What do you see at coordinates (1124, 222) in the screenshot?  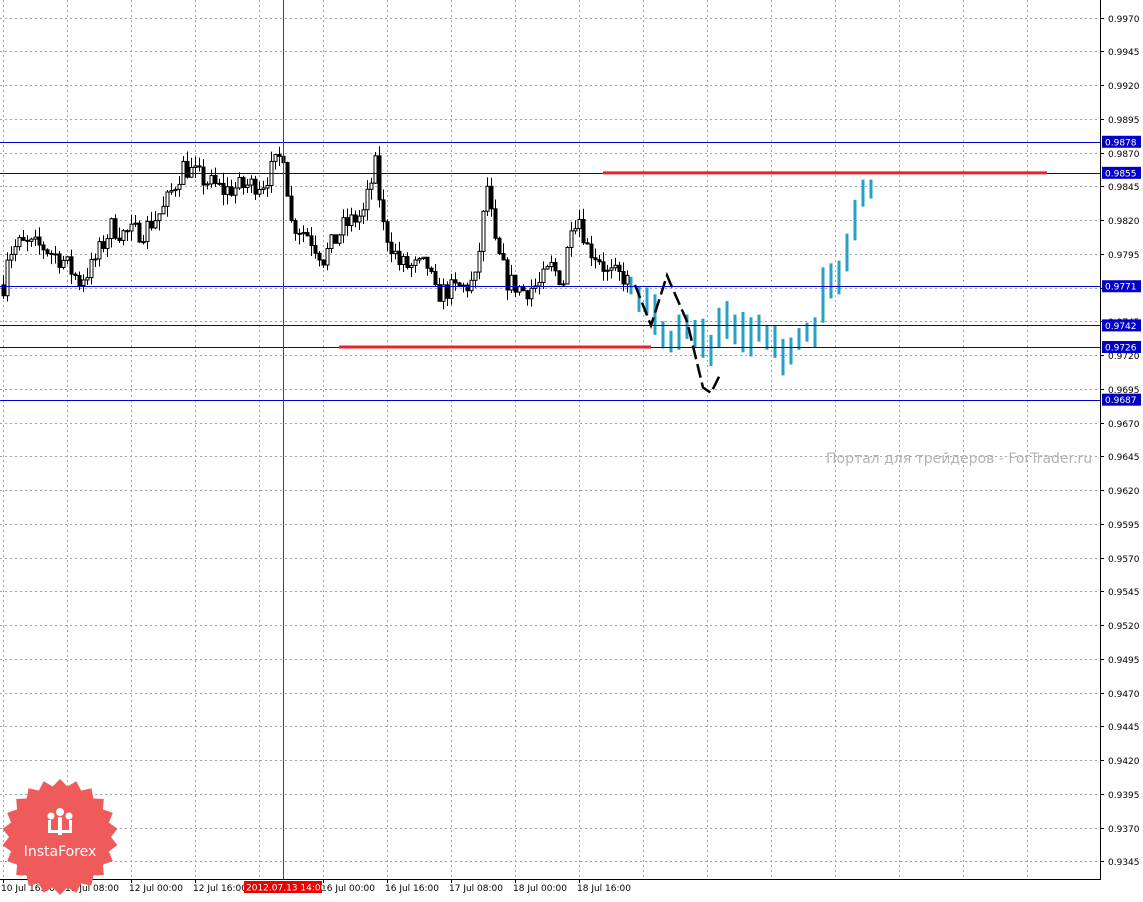 I see `price-tick-label: 0.9820` at bounding box center [1124, 222].